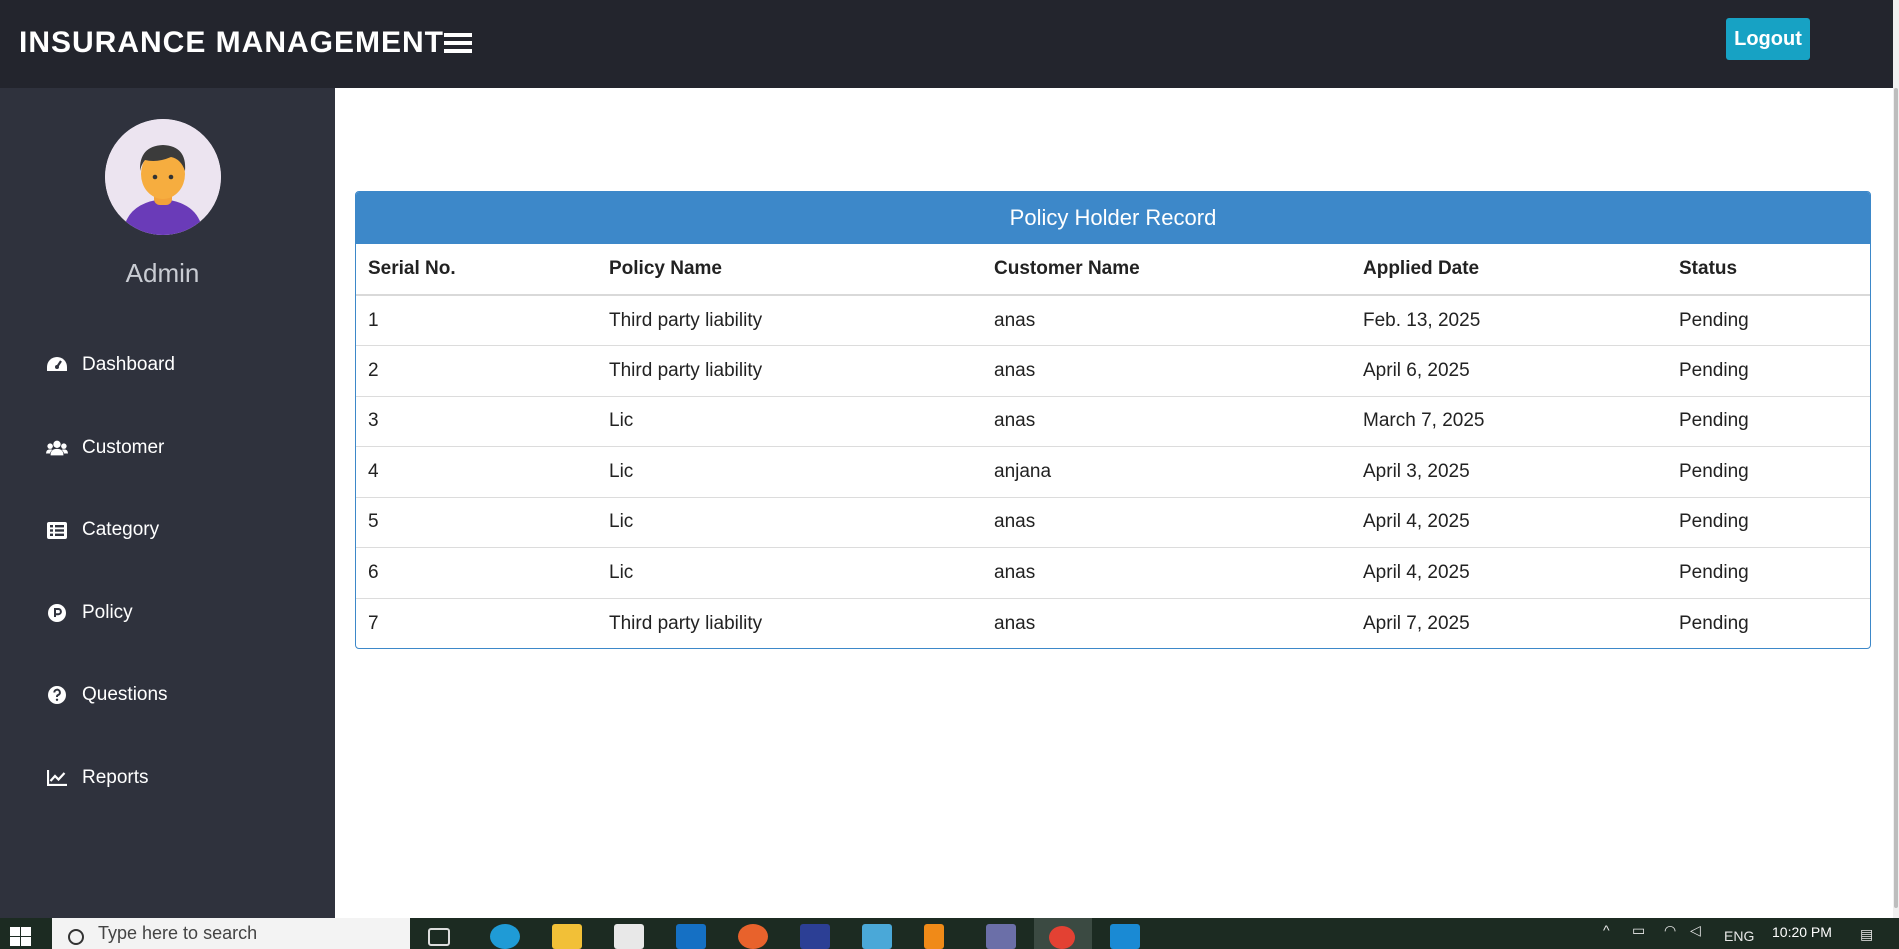 This screenshot has height=949, width=1899. Describe the element at coordinates (476, 371) in the screenshot. I see `cell-serial: 2` at that location.